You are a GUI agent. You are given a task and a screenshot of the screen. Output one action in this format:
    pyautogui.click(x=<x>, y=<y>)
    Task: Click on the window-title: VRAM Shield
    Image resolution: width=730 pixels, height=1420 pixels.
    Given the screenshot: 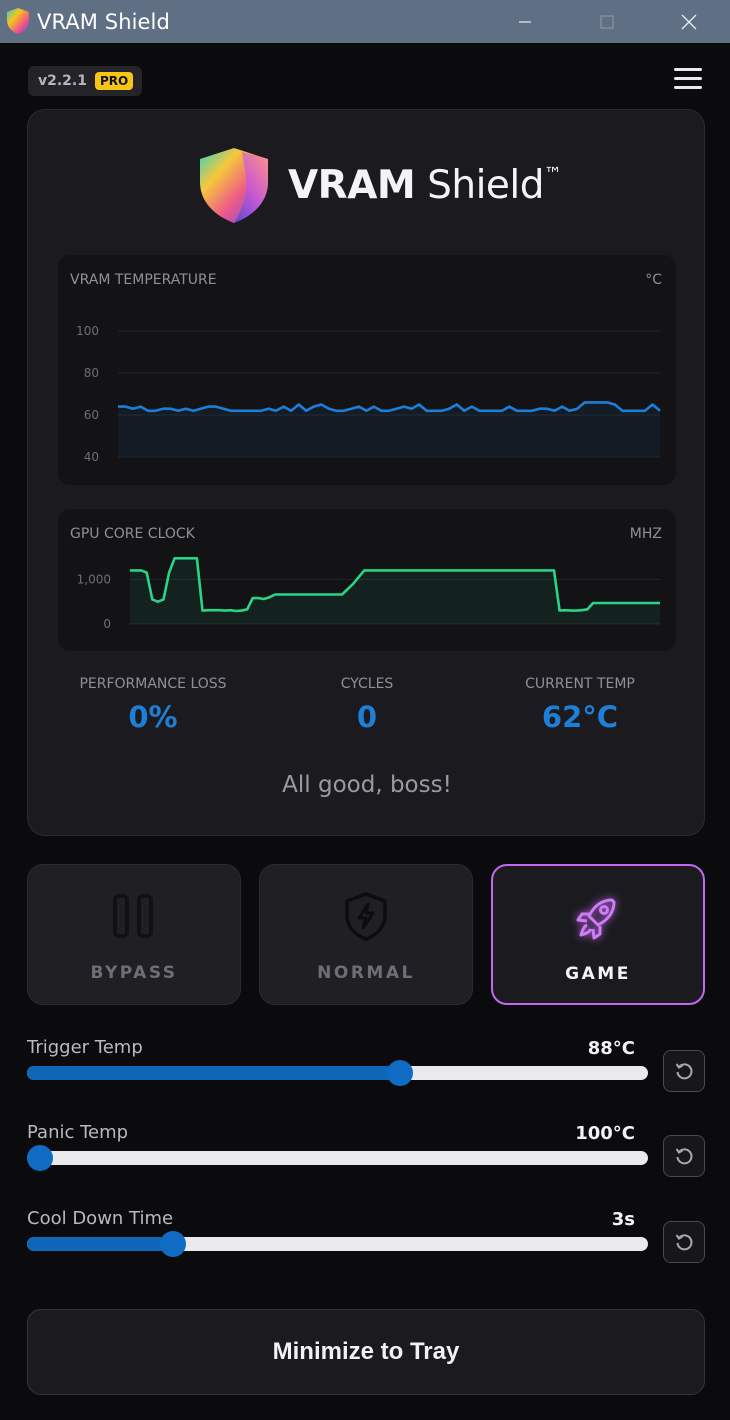 What is the action you would take?
    pyautogui.click(x=103, y=22)
    